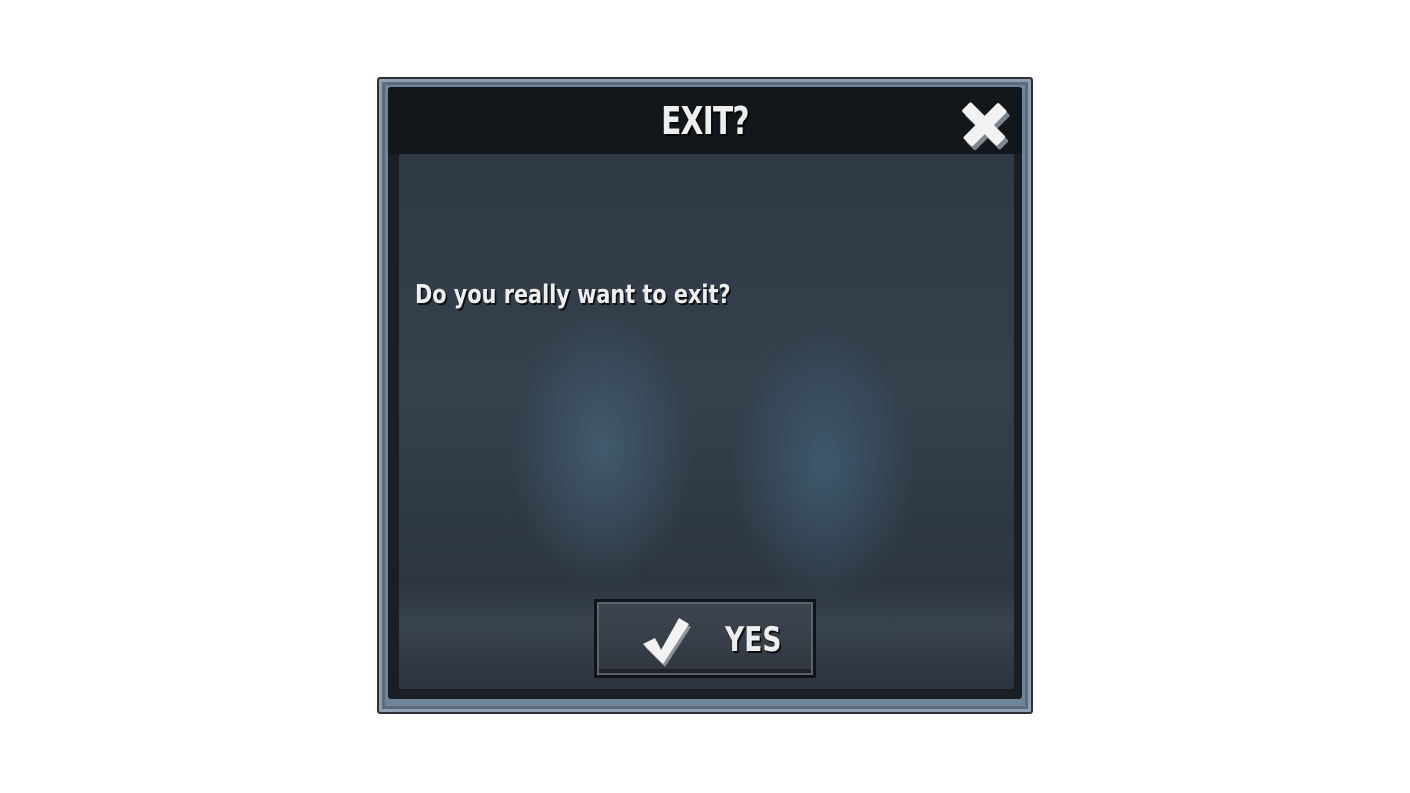  I want to click on dialog-title: EXIT?, so click(705, 121).